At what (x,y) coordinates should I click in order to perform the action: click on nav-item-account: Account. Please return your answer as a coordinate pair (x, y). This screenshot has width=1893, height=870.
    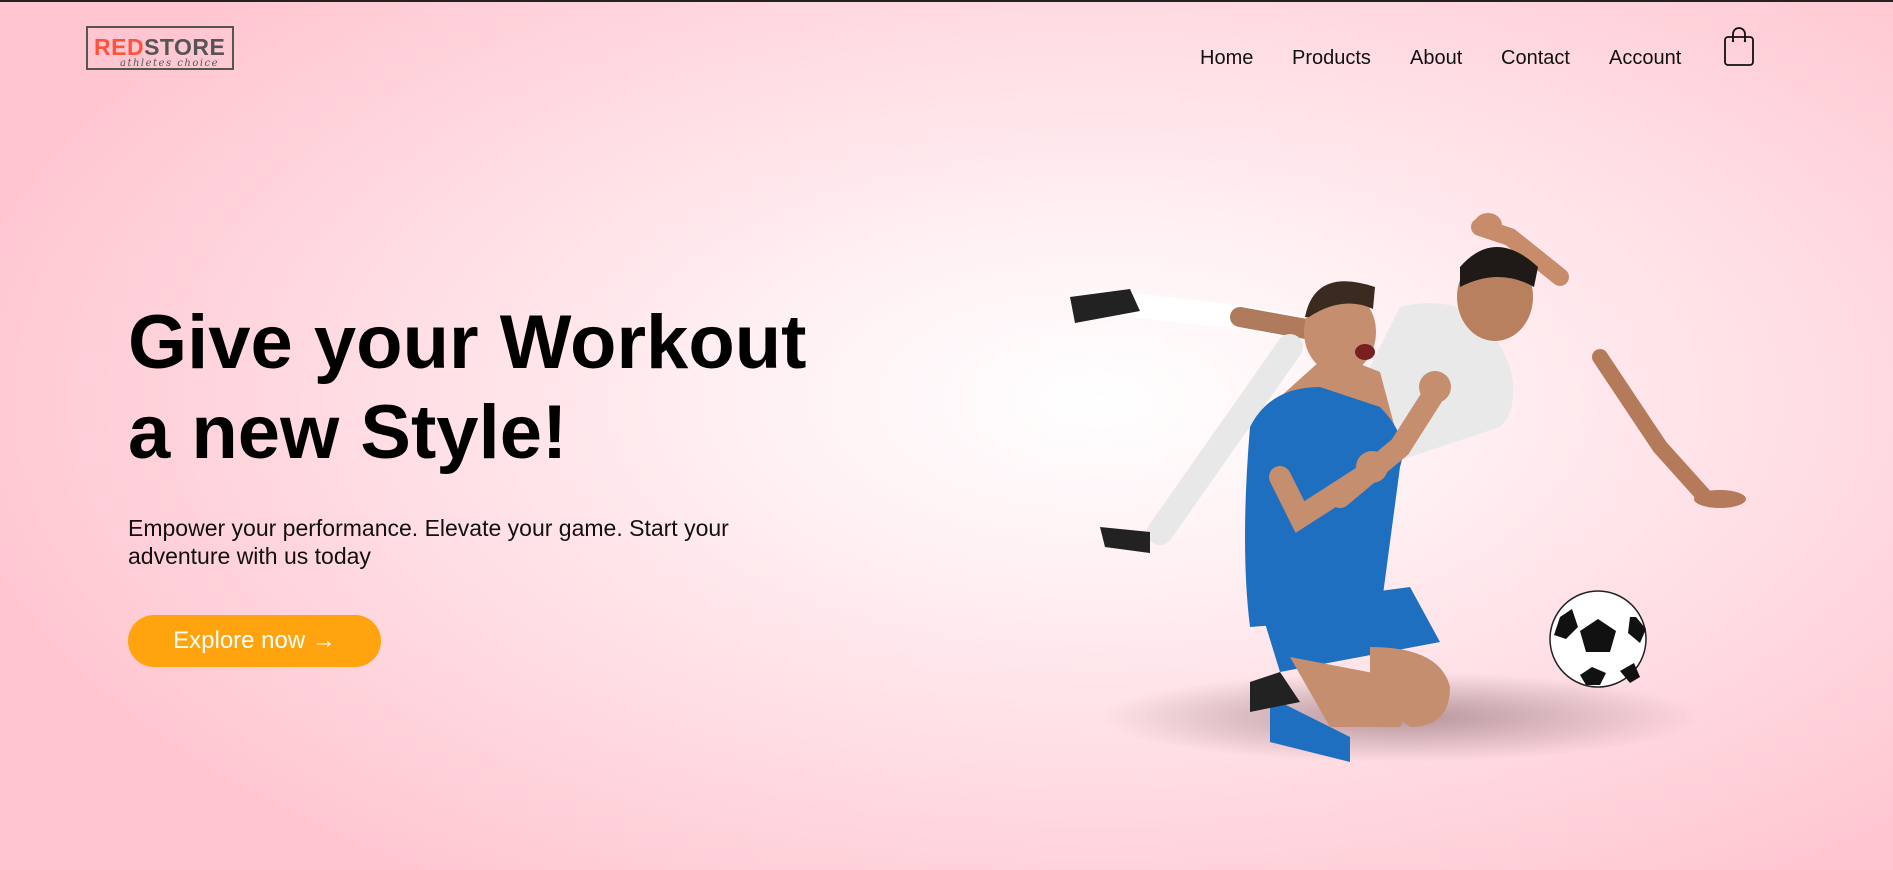
    Looking at the image, I should click on (1645, 58).